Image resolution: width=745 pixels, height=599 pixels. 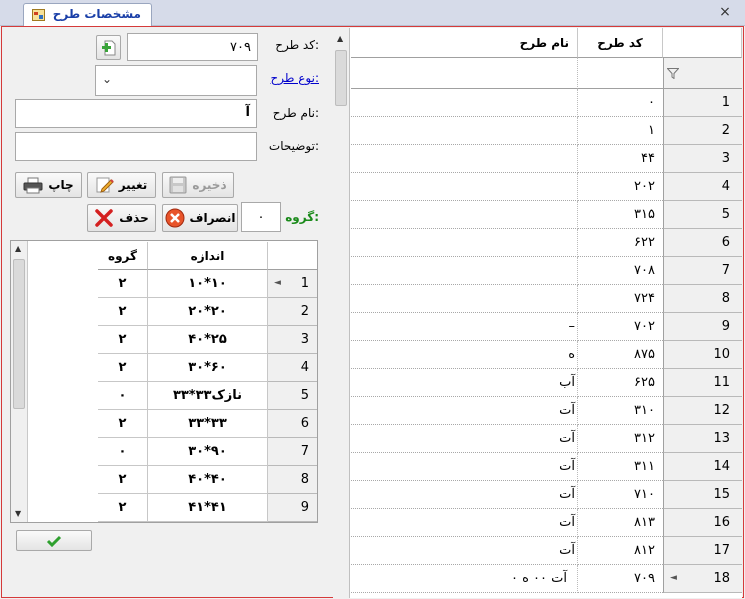 What do you see at coordinates (464, 383) in the screenshot?
I see `design-name-cell: آب` at bounding box center [464, 383].